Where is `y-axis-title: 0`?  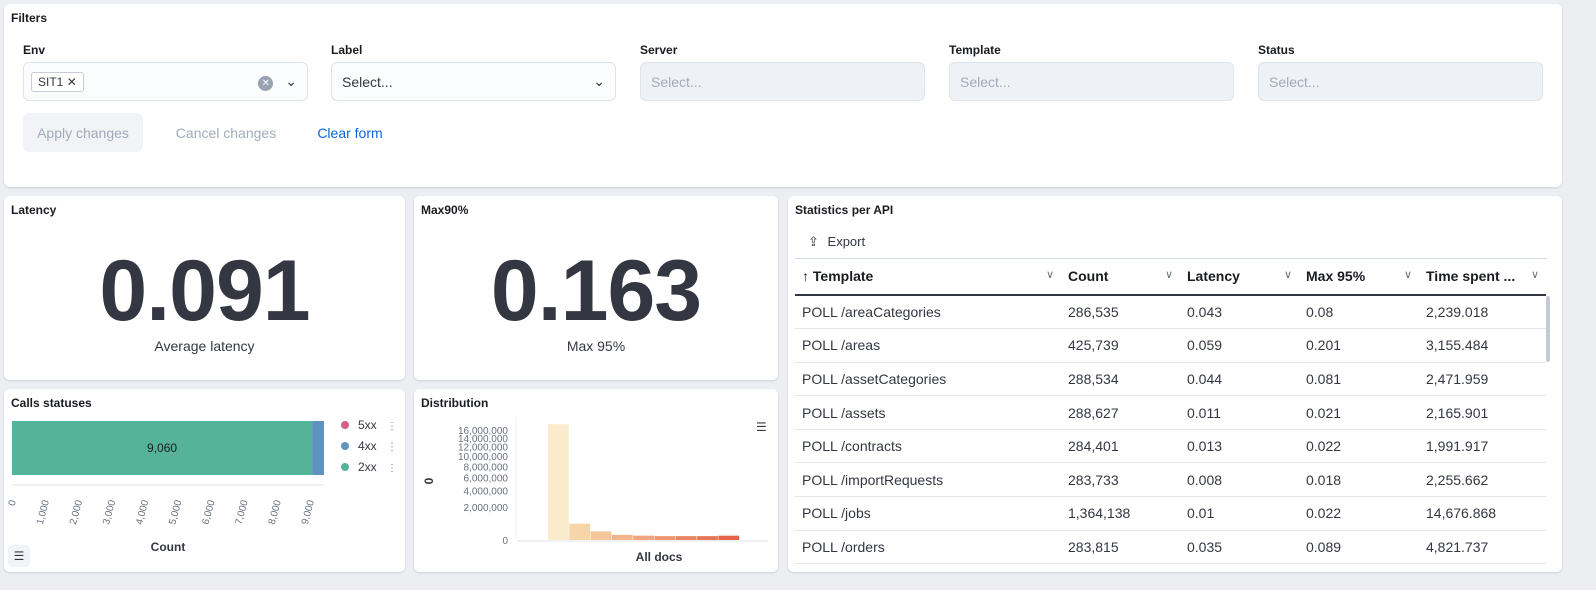 y-axis-title: 0 is located at coordinates (429, 480).